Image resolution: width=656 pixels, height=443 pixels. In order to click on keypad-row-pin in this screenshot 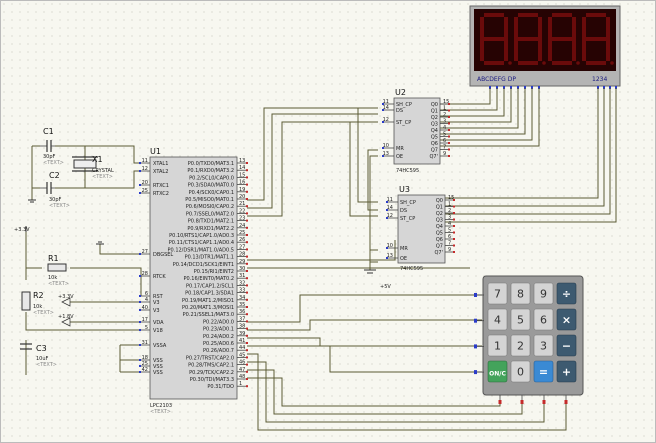, I will do `click(475, 346)`.